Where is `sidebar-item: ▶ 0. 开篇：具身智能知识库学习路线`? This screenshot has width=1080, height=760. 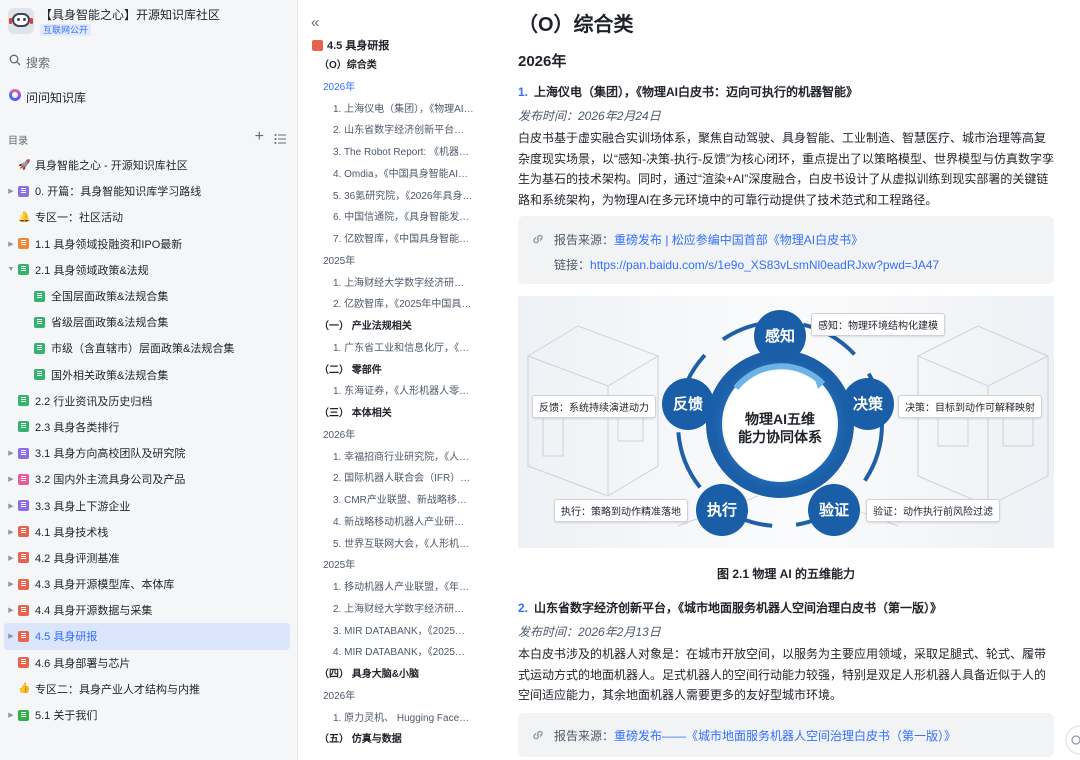 sidebar-item: ▶ 0. 开篇：具身智能知识库学习路线 is located at coordinates (147, 191).